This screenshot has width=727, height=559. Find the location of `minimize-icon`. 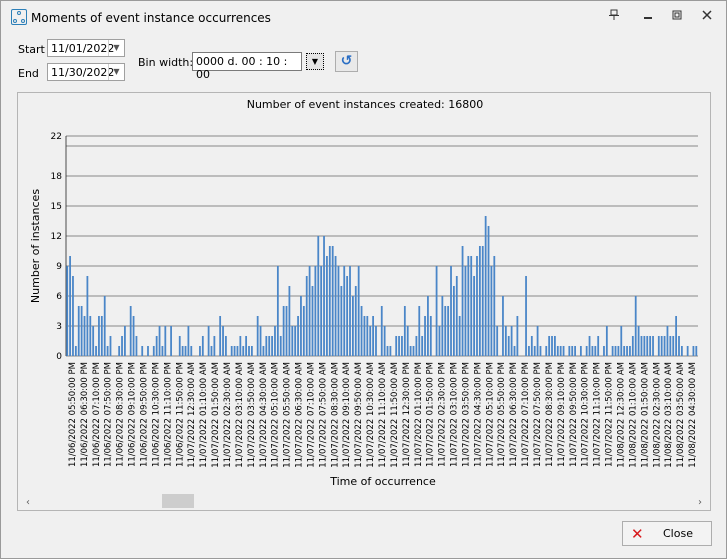

minimize-icon is located at coordinates (648, 17).